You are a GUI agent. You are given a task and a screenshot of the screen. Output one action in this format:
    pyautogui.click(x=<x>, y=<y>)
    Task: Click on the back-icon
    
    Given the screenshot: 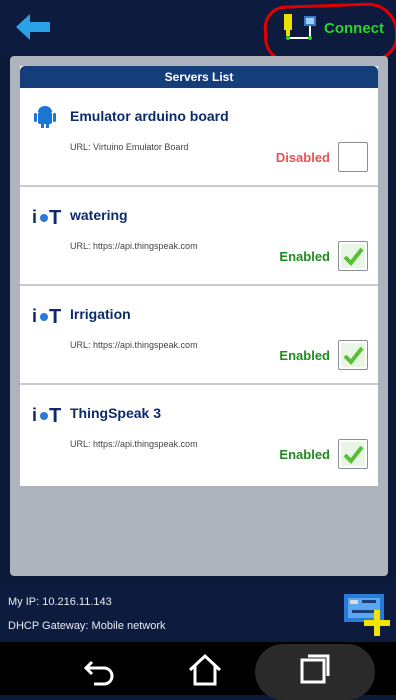 What is the action you would take?
    pyautogui.click(x=99, y=669)
    